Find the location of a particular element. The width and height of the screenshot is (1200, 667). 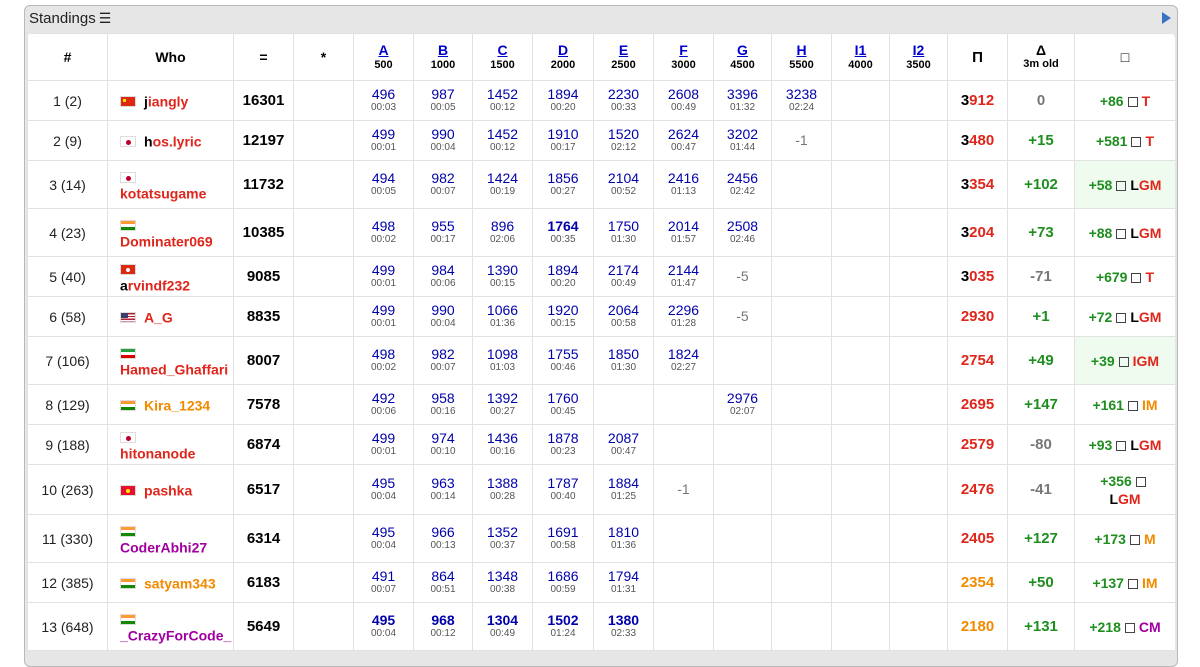

problem-result-cell: 1352 00:37 is located at coordinates (502, 538).